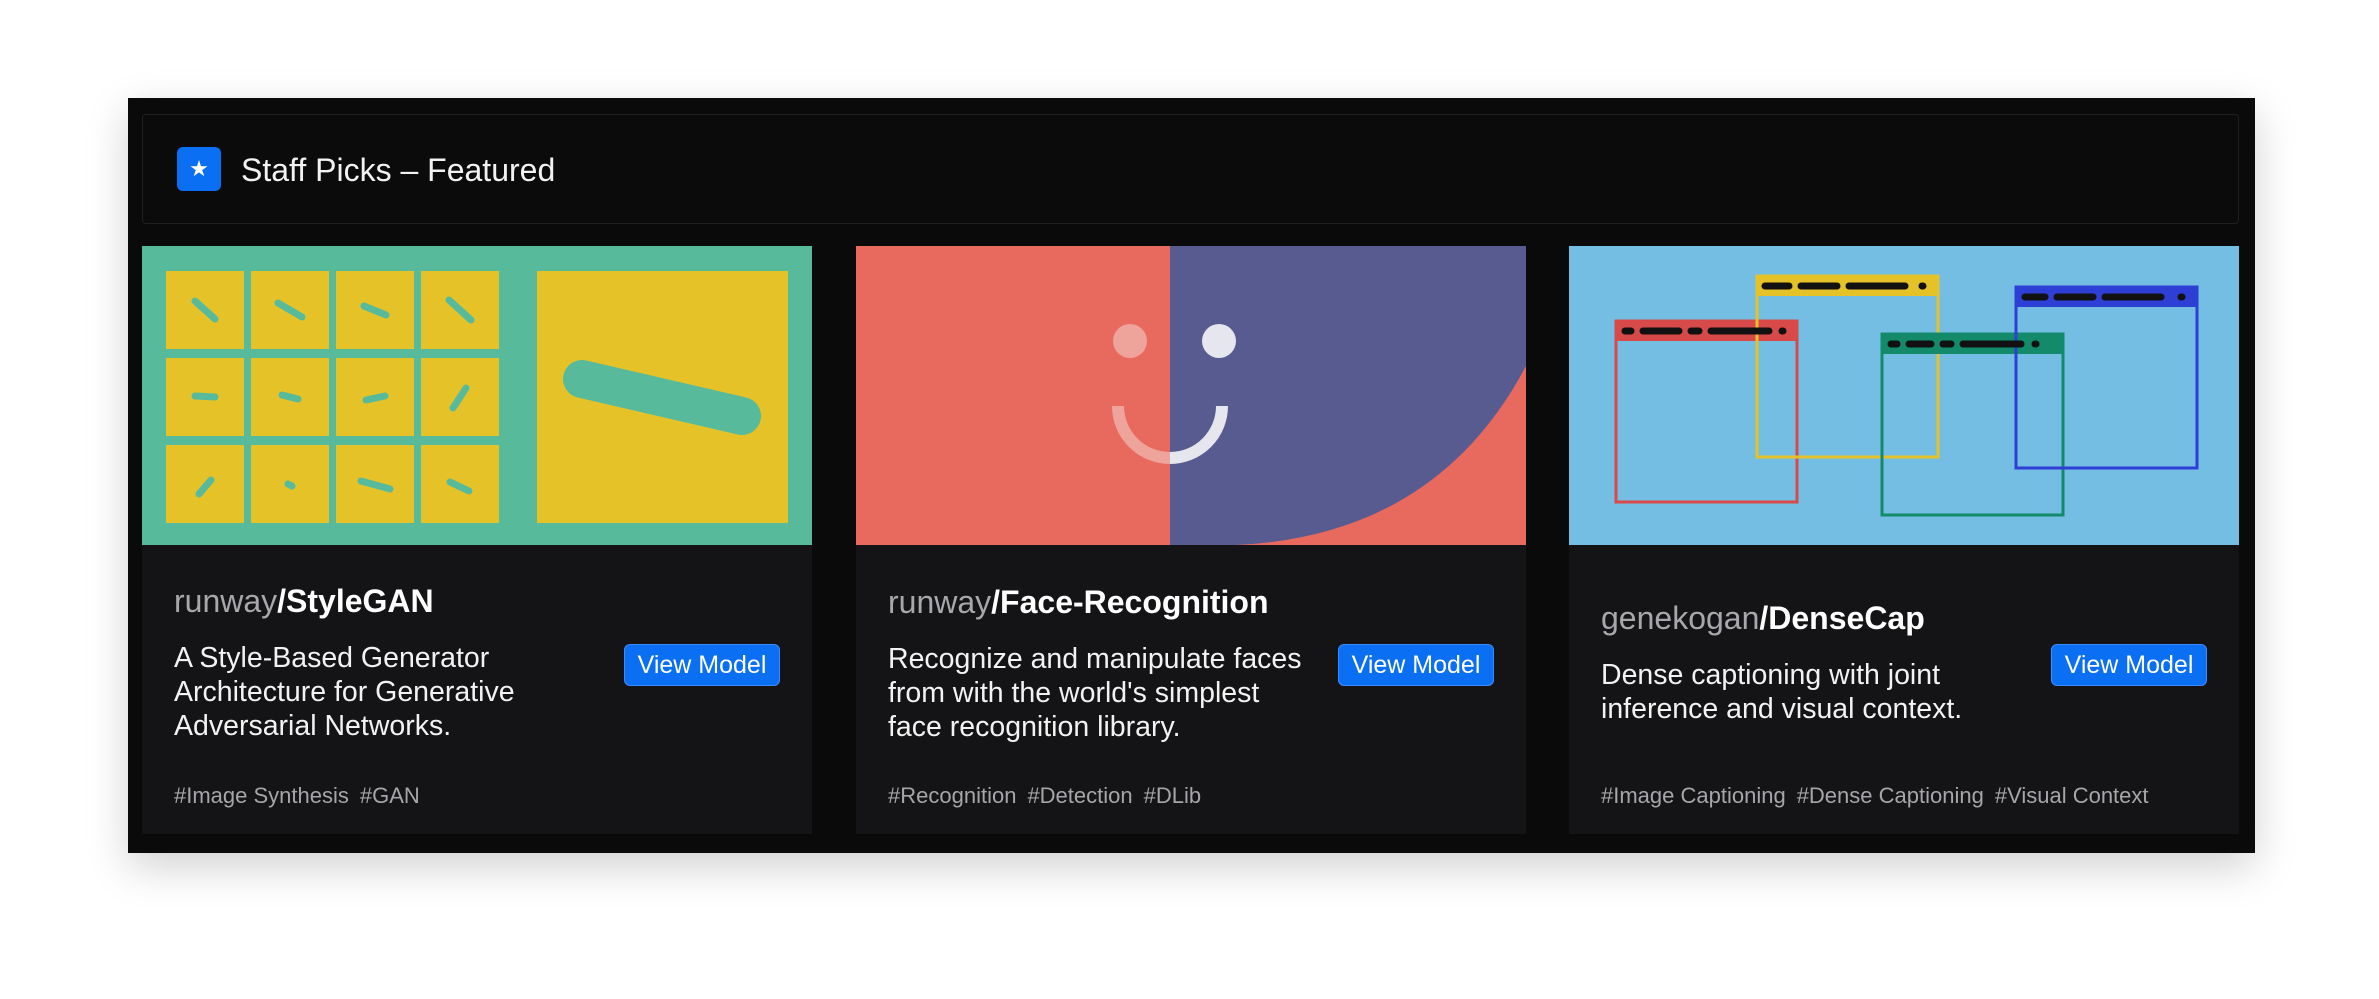 This screenshot has width=2379, height=999. I want to click on tag-list: #Recognition #Detection #DLib, so click(1044, 796).